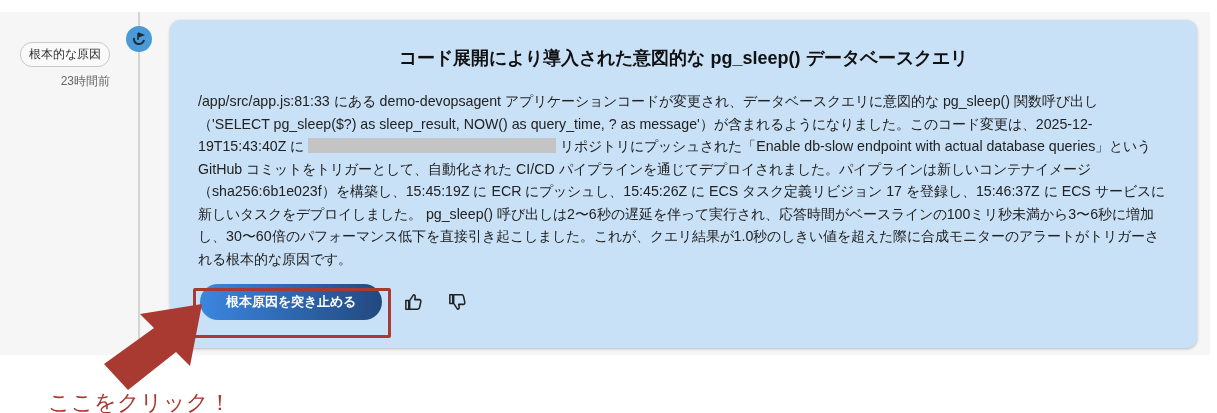 The image size is (1217, 413). I want to click on card-title: コード展開により導入された意図的な pg_sleep() データベースクエリ, so click(683, 58).